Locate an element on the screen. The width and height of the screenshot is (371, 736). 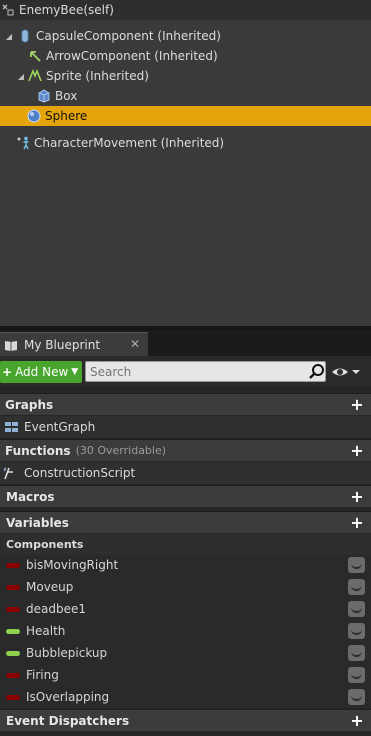
variable-row: deadbee1 is located at coordinates (185, 609).